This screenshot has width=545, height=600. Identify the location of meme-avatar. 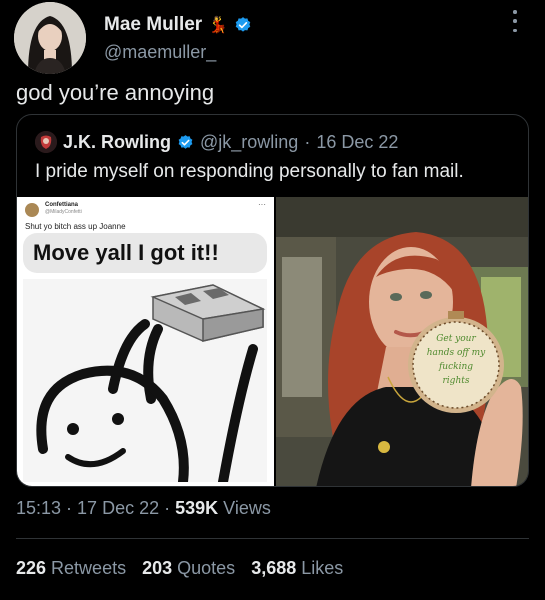
(32, 210).